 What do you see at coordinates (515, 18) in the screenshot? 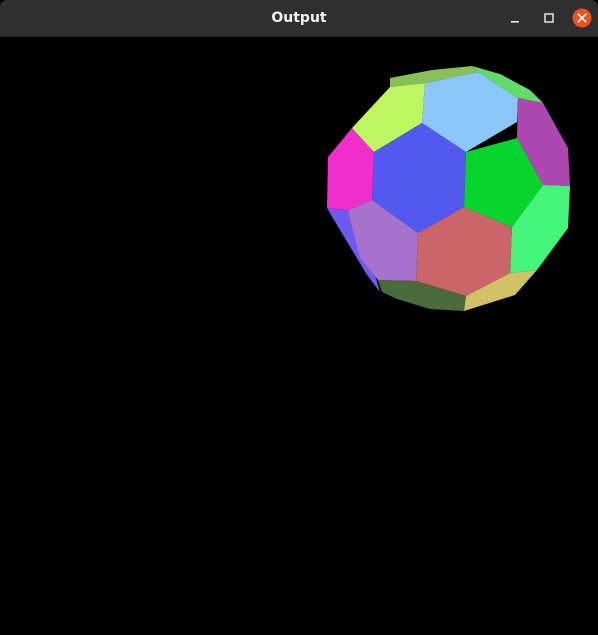
I see `minimize-button` at bounding box center [515, 18].